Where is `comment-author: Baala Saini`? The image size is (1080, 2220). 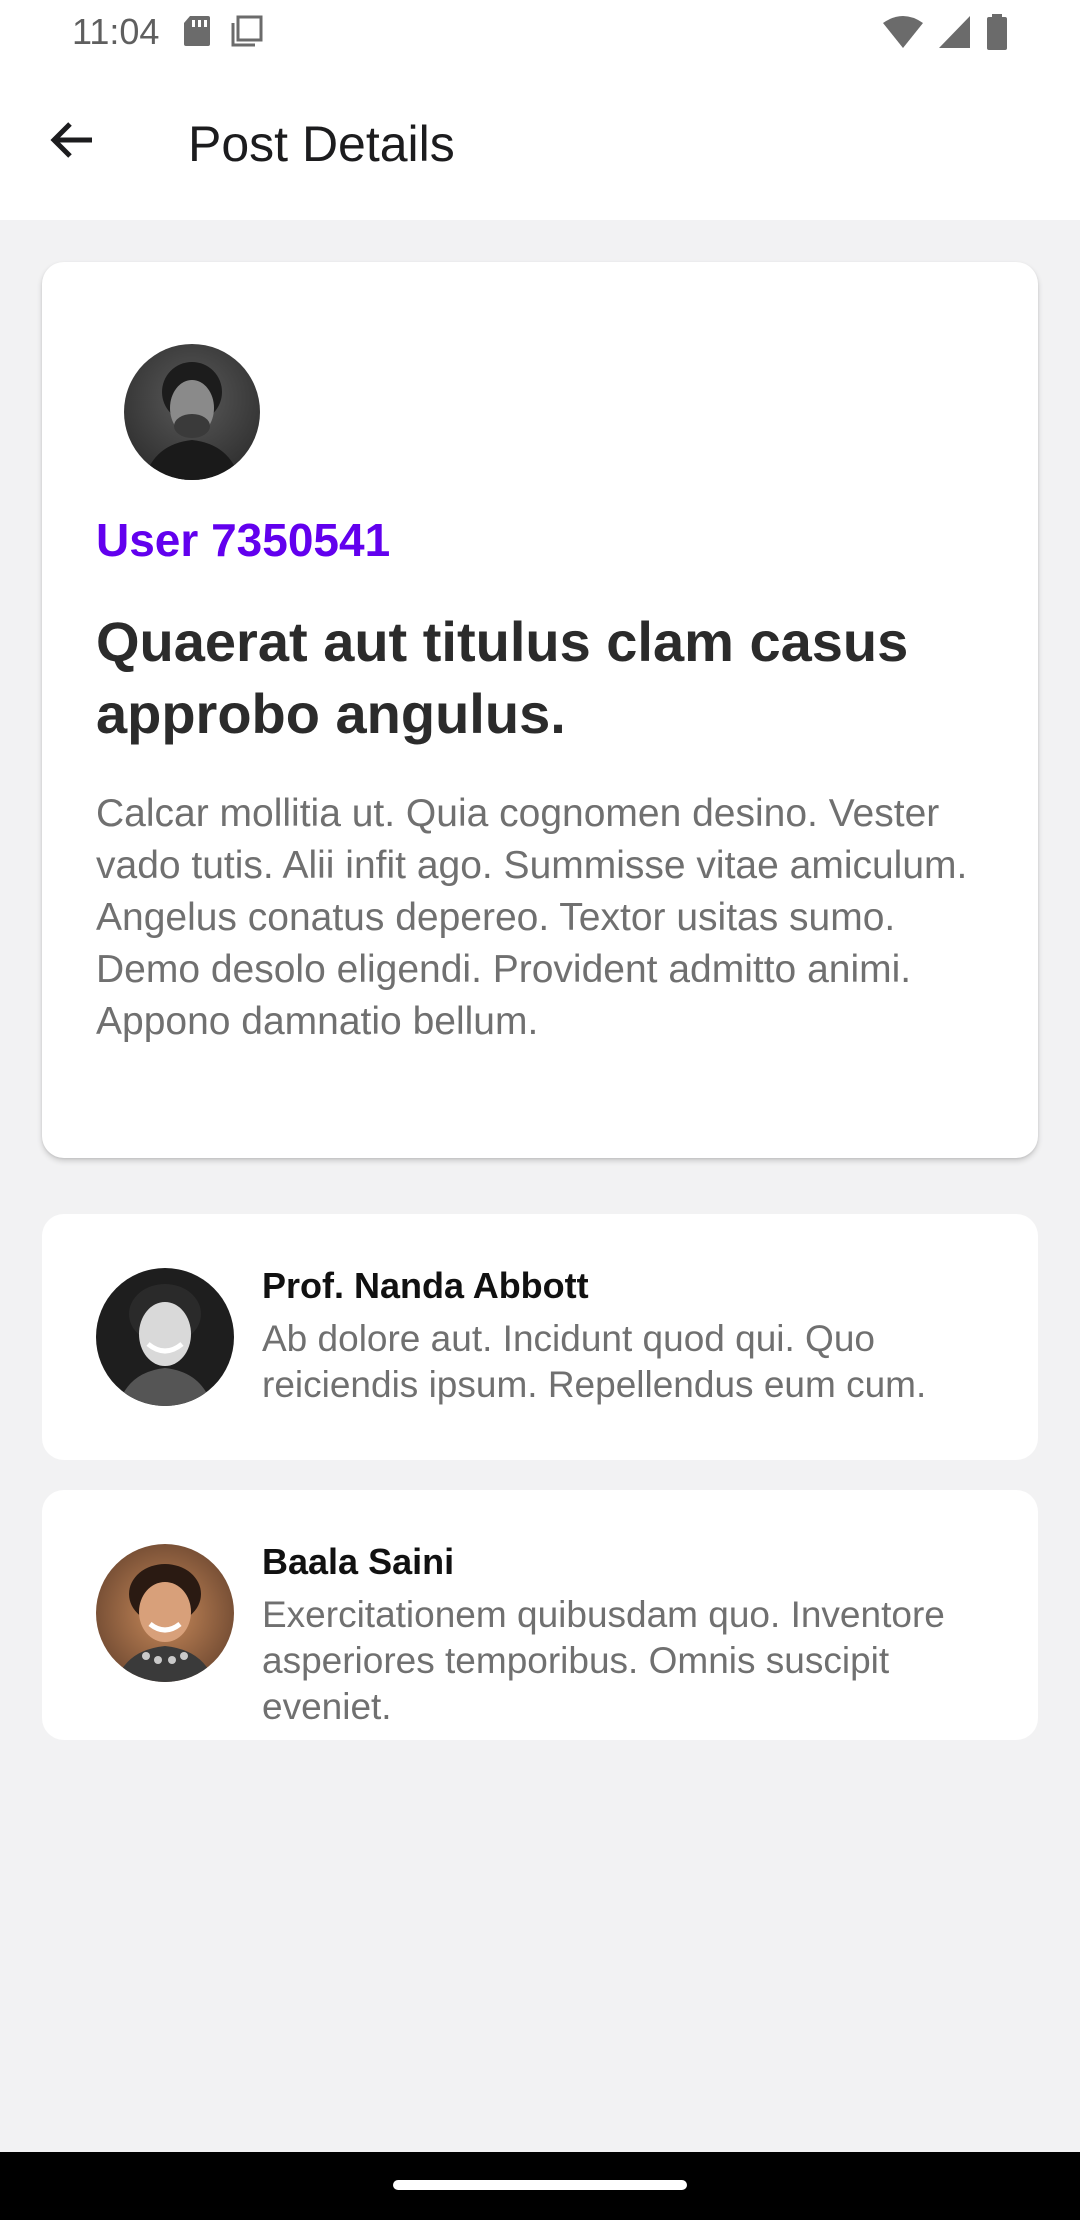 comment-author: Baala Saini is located at coordinates (358, 1561).